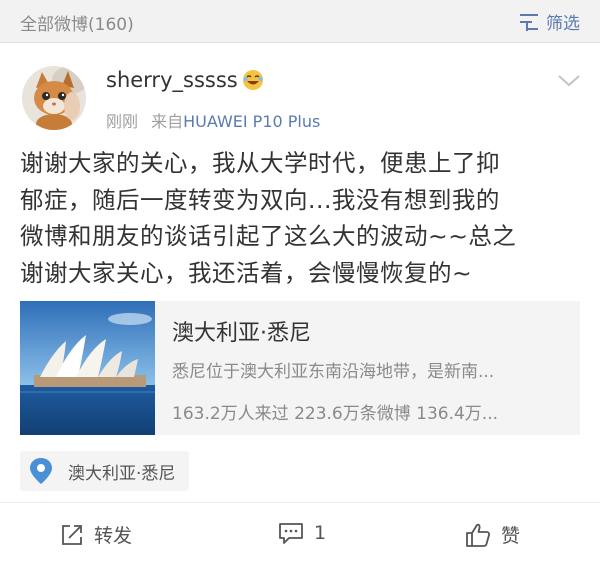 Image resolution: width=600 pixels, height=576 pixels. I want to click on repost-icon, so click(72, 534).